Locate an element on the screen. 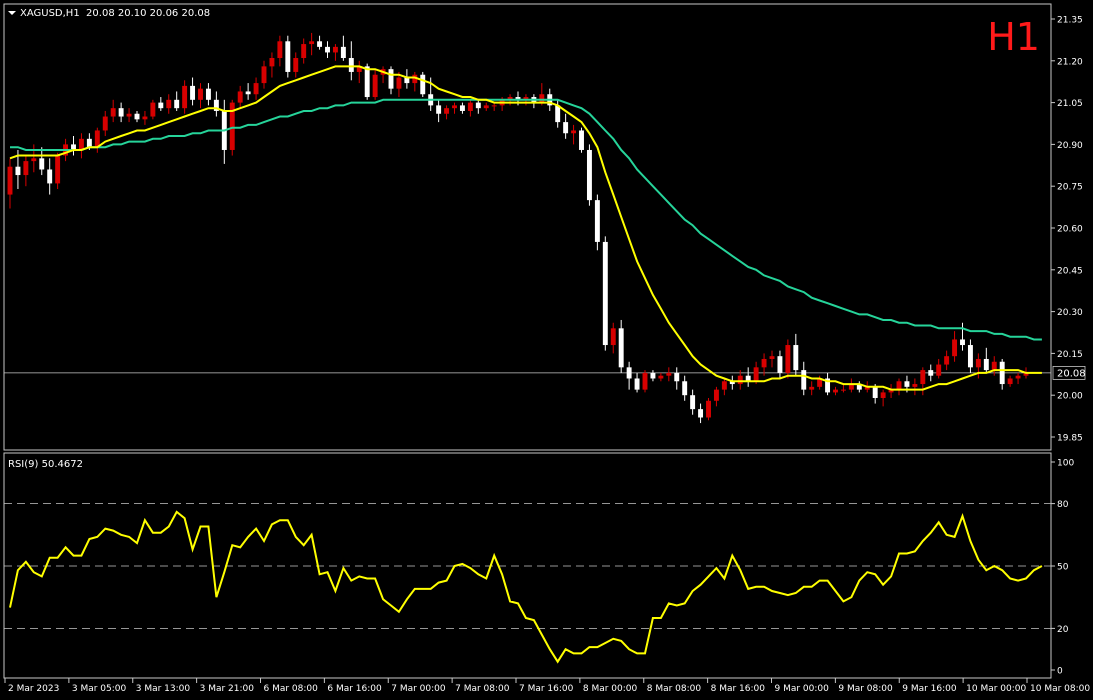 This screenshot has width=1093, height=700. price-tick-label: 20.15 is located at coordinates (1070, 355).